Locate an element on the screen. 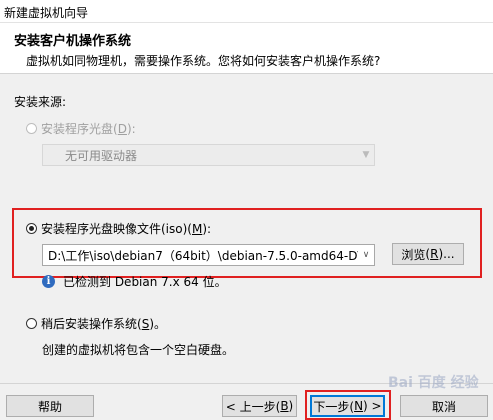  baidu-watermark: Bai 百度 经验 is located at coordinates (433, 383).